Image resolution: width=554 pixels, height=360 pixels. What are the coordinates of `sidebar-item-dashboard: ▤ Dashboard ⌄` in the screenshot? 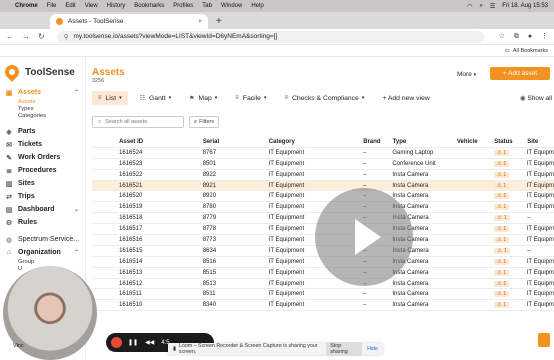 It's located at (42, 209).